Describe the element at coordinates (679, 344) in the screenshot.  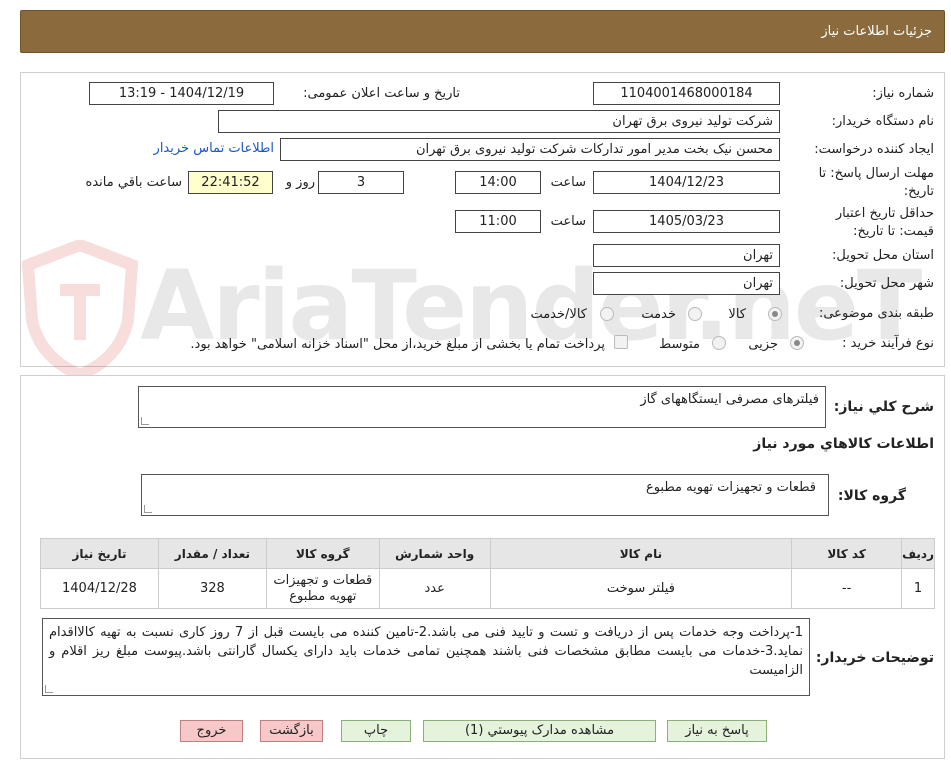
I see `process-option-medium: متوسط` at that location.